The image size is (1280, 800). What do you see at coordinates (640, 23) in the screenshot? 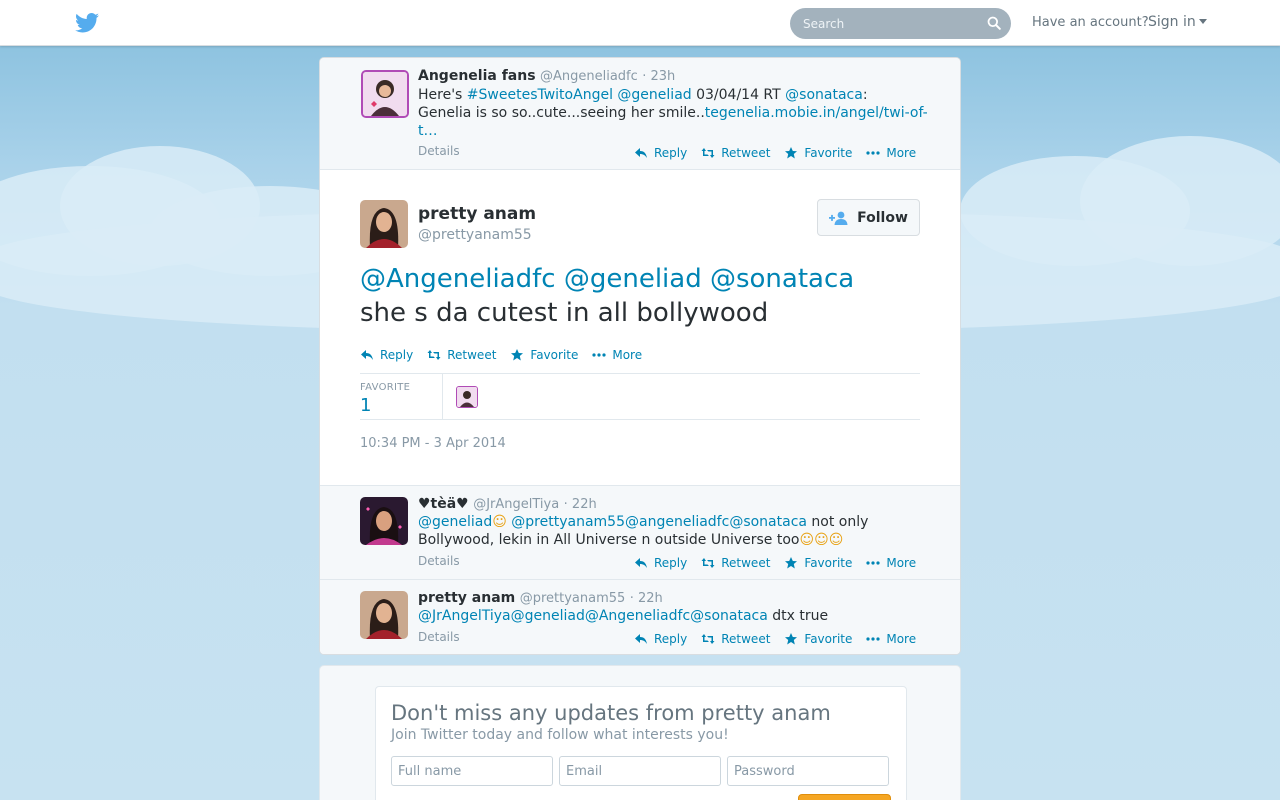
I see `top-navigation: Have an account? Sign in` at bounding box center [640, 23].